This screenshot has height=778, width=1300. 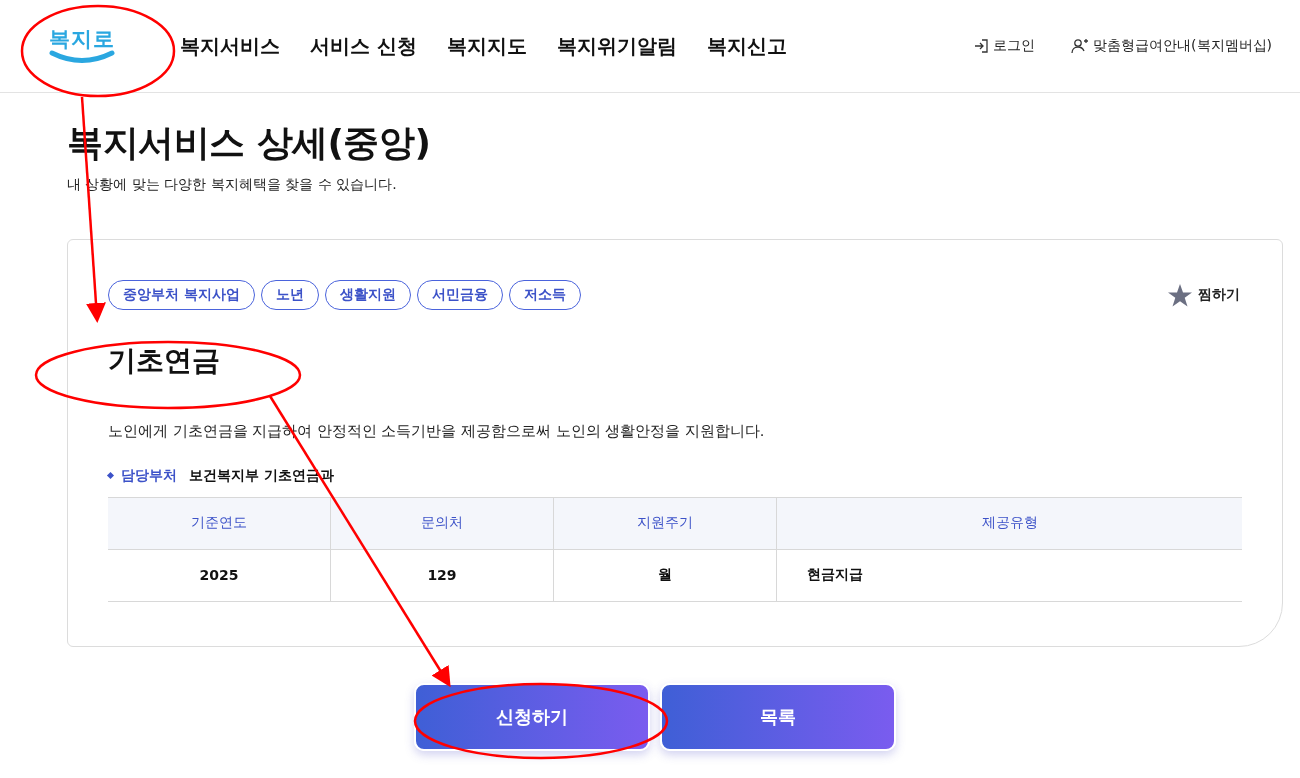 What do you see at coordinates (142, 475) in the screenshot?
I see `department-label: 담당부처` at bounding box center [142, 475].